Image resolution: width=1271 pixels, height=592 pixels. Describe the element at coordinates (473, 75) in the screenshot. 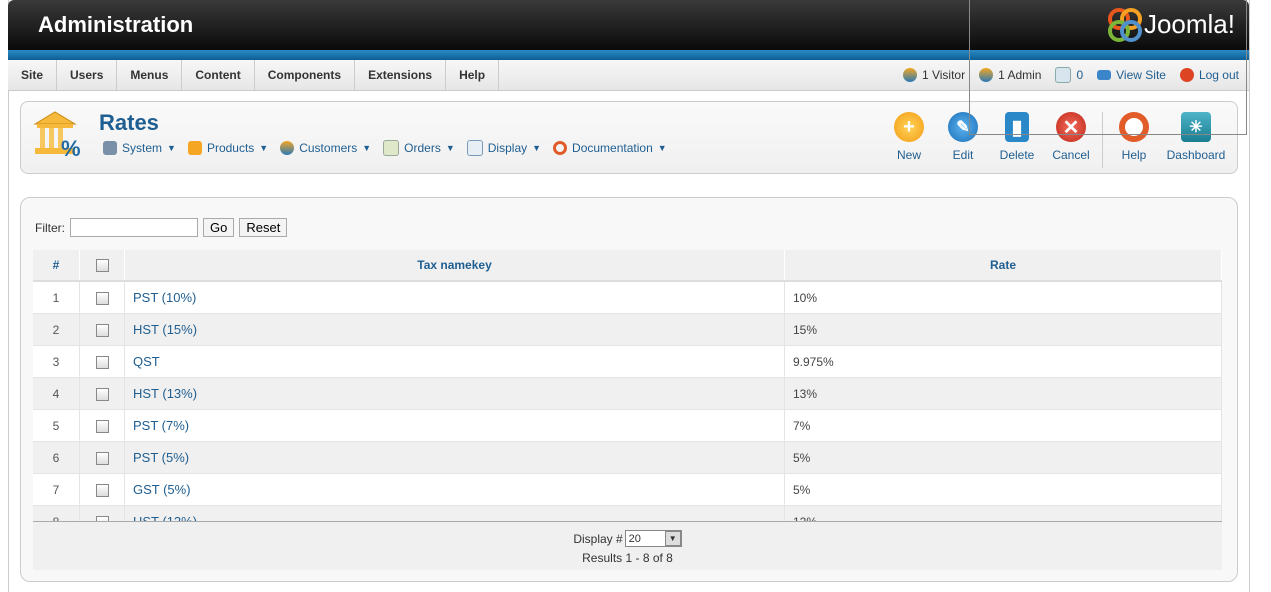

I see `menu-help: Help` at that location.